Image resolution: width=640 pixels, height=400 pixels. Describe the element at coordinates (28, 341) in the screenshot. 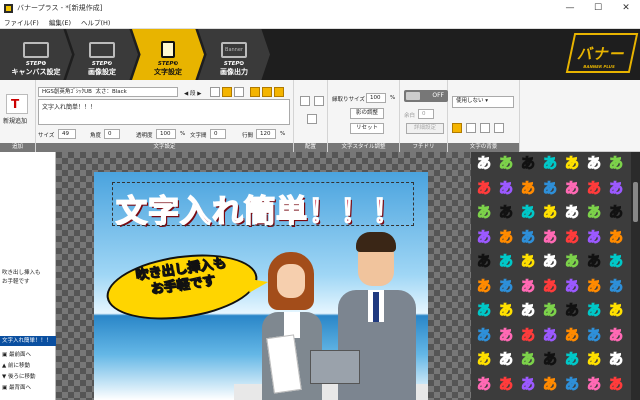

I see `layer-item-selected: 文字入れ簡単！！！` at that location.